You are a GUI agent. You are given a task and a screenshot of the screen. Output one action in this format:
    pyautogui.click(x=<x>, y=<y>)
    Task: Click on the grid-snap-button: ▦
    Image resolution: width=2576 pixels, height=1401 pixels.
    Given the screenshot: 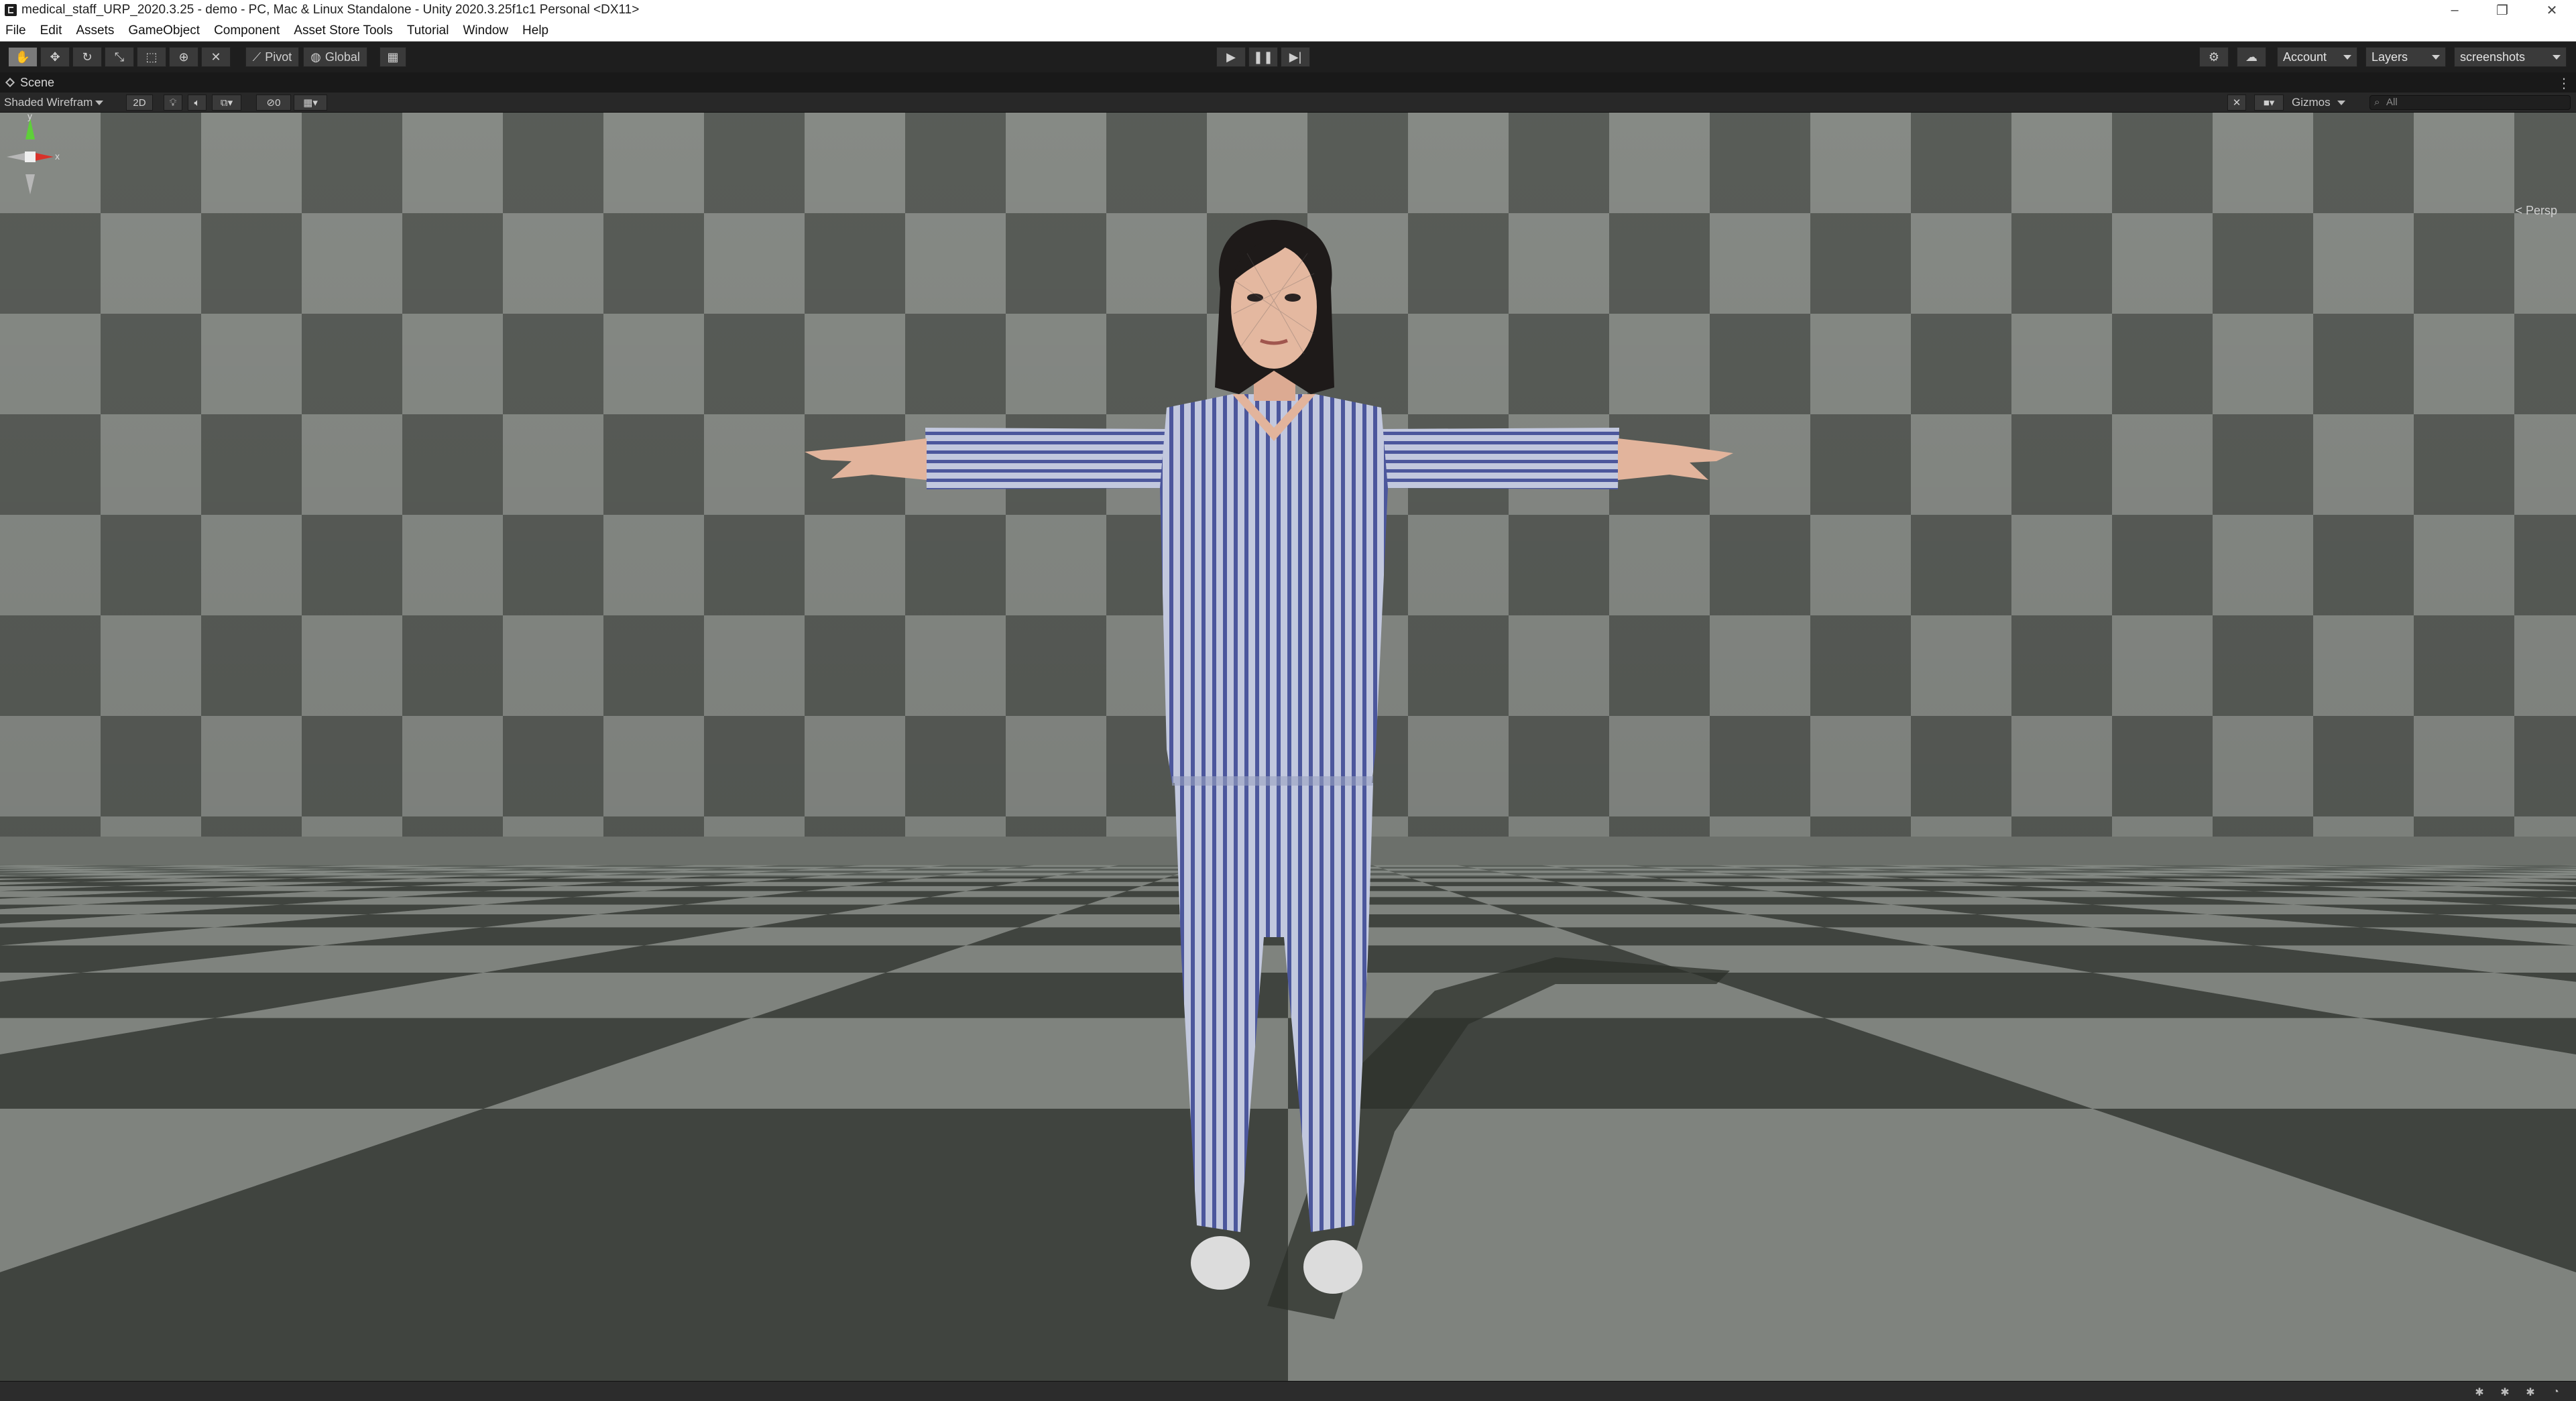 What is the action you would take?
    pyautogui.click(x=392, y=57)
    